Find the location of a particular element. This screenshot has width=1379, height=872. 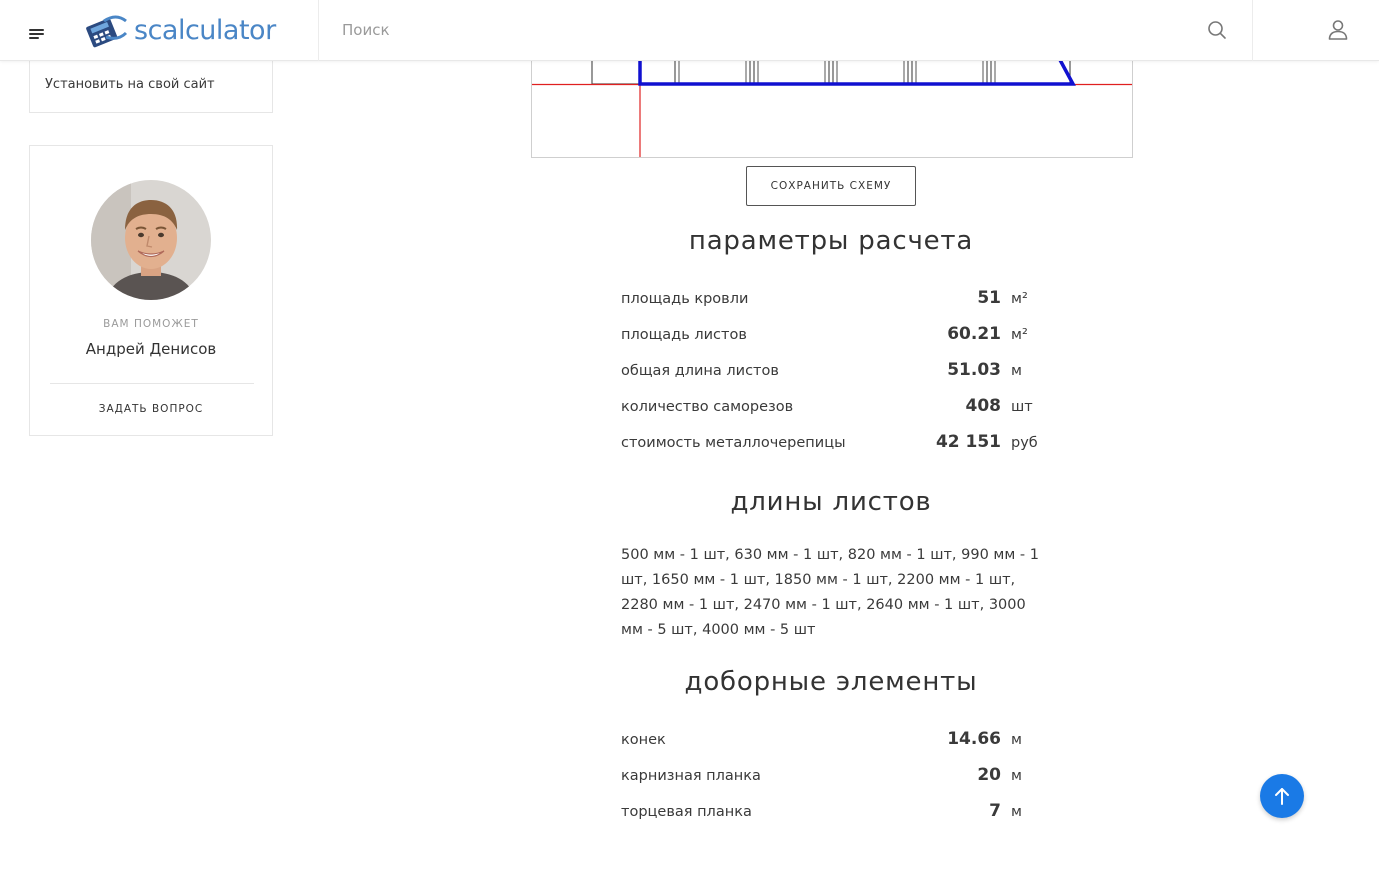

helper-card: ВАМ ПОМОЖЕТ Андрей Денисов ЗАДАТЬ ВОПРОС is located at coordinates (151, 290).